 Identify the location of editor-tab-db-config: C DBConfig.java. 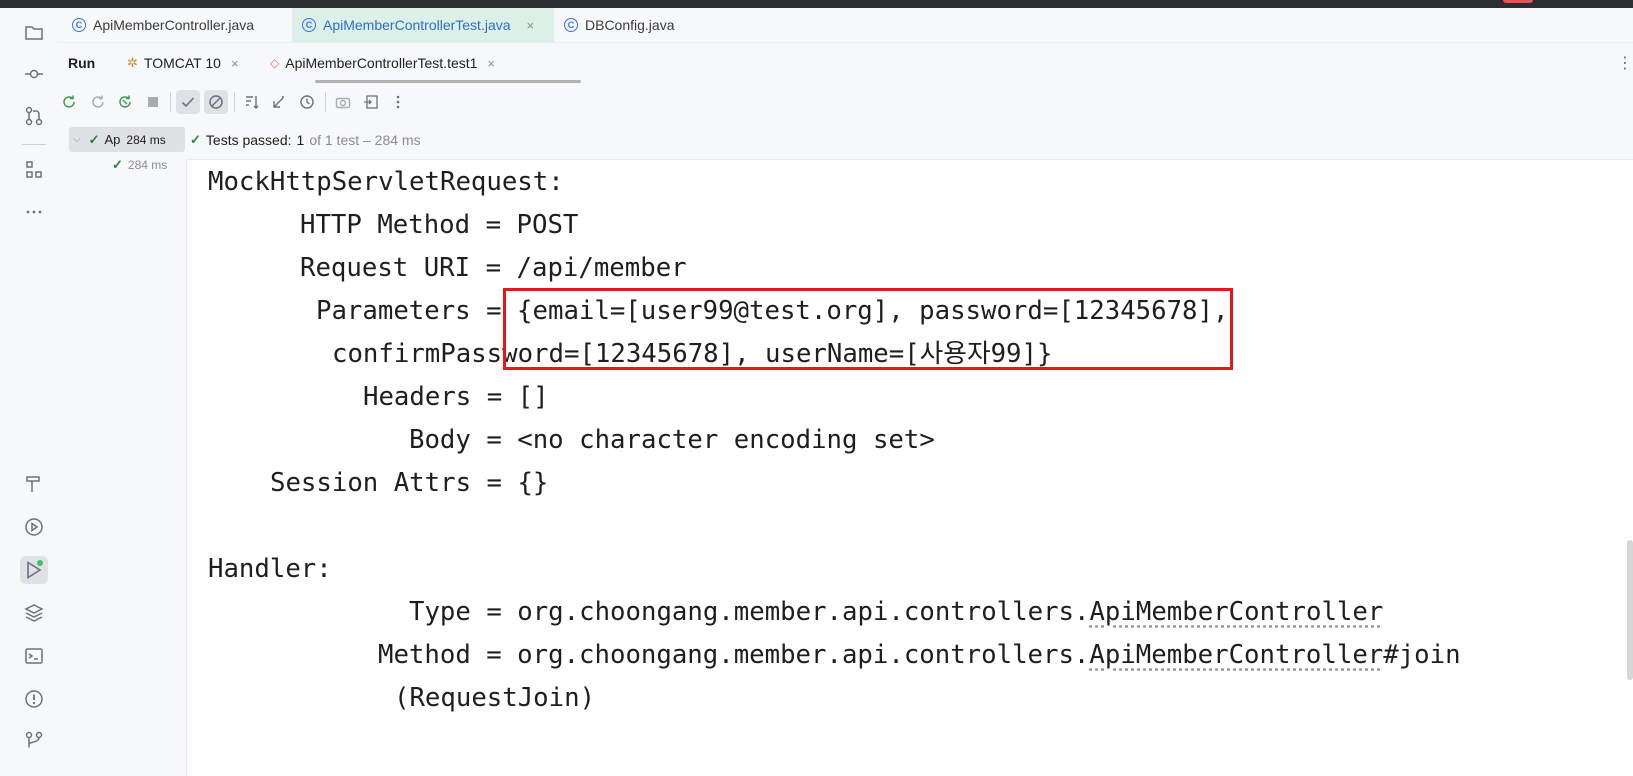
(629, 25).